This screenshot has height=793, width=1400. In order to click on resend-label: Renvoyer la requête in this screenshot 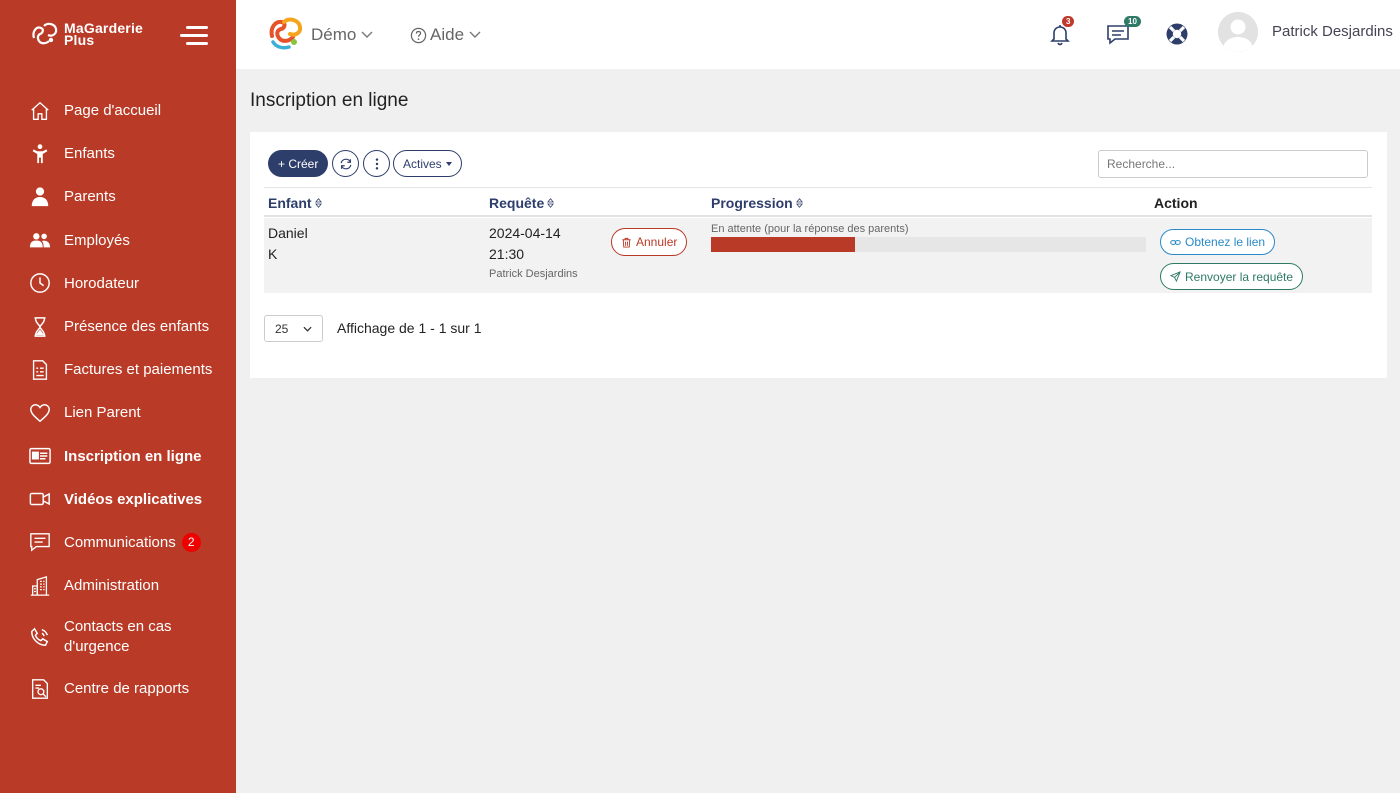, I will do `click(1239, 276)`.